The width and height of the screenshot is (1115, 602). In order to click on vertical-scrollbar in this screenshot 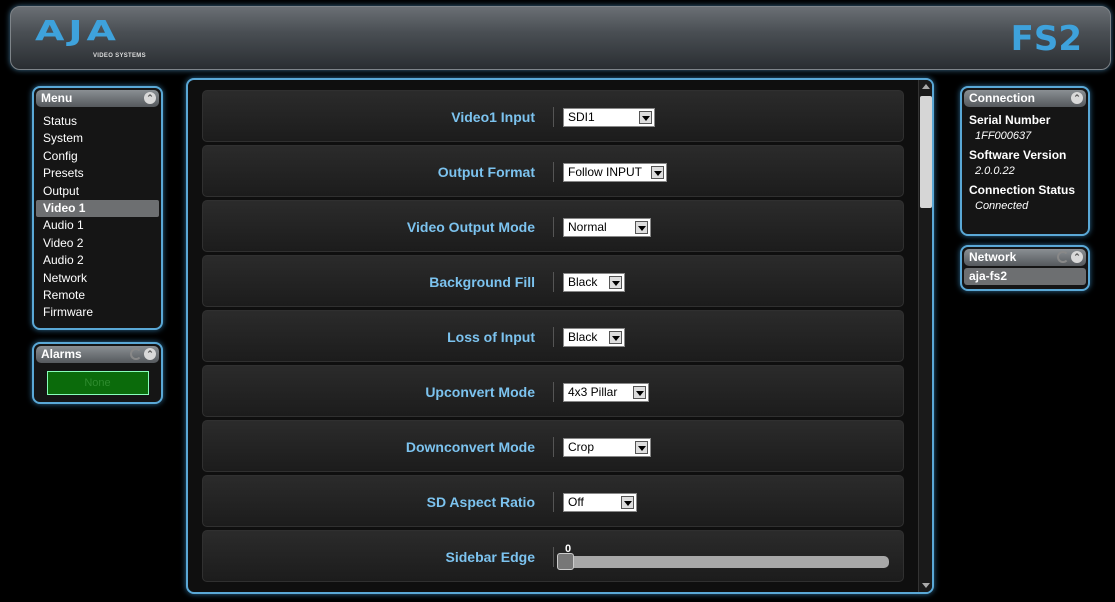, I will do `click(925, 336)`.